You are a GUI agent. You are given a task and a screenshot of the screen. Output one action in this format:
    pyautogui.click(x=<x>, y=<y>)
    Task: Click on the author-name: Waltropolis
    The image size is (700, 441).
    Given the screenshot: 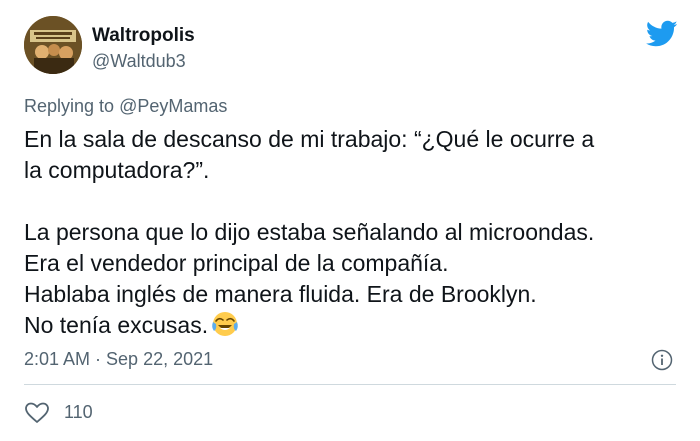 What is the action you would take?
    pyautogui.click(x=143, y=36)
    